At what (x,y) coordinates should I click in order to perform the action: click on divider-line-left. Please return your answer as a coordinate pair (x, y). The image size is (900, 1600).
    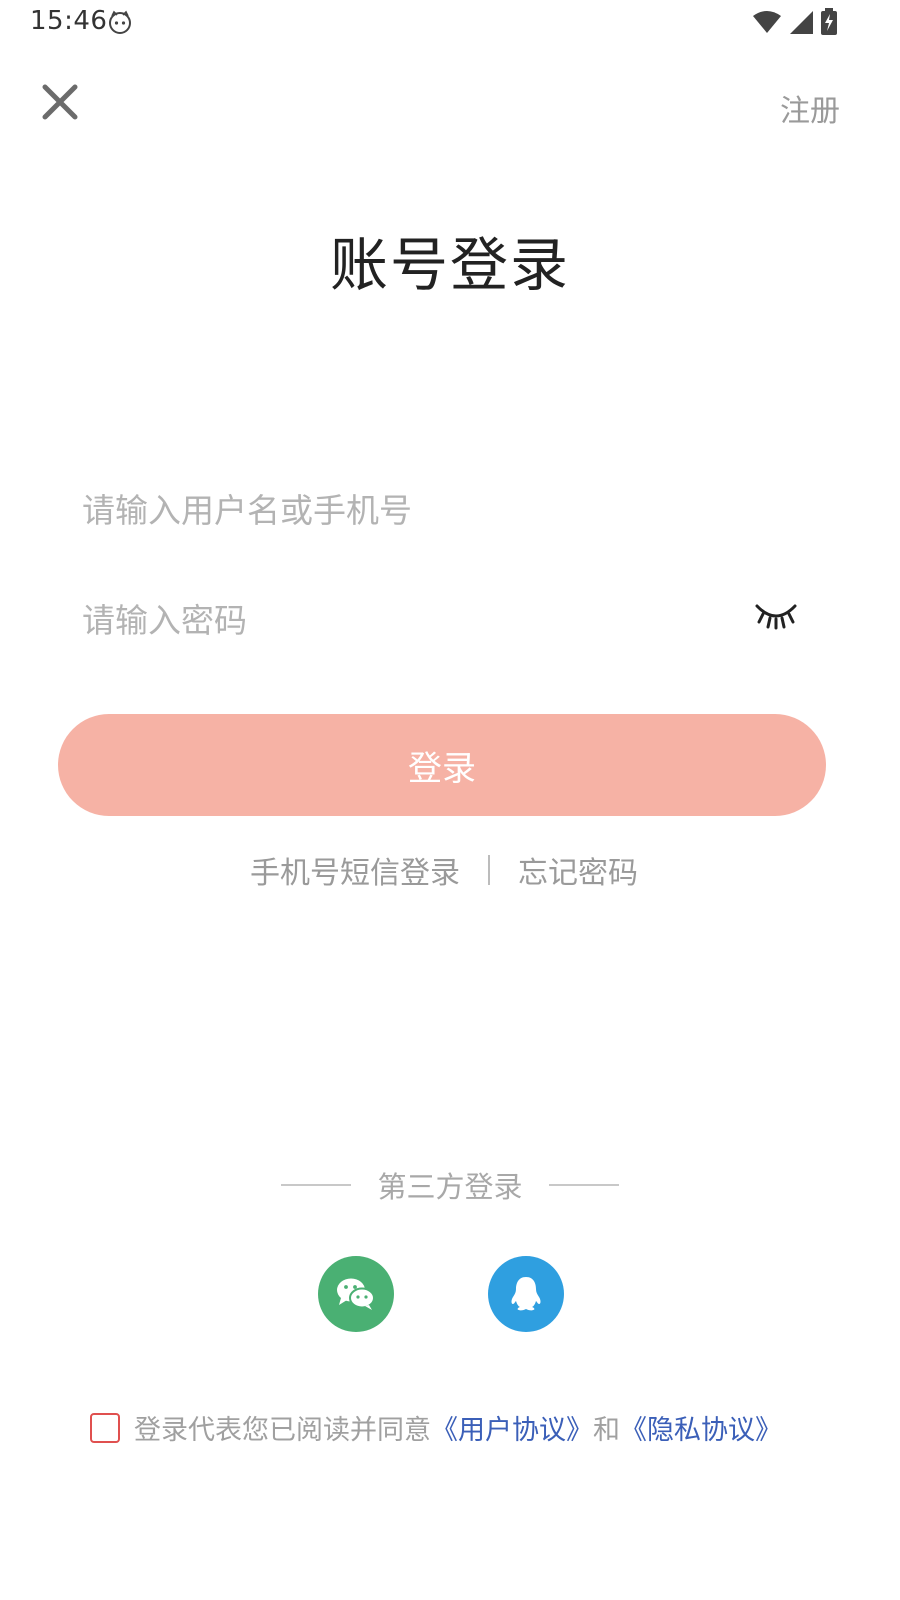
    Looking at the image, I should click on (316, 1185).